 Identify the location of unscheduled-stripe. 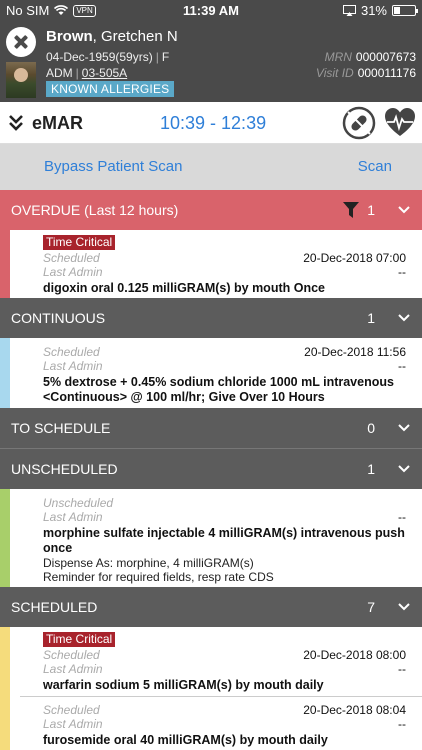
(5, 538).